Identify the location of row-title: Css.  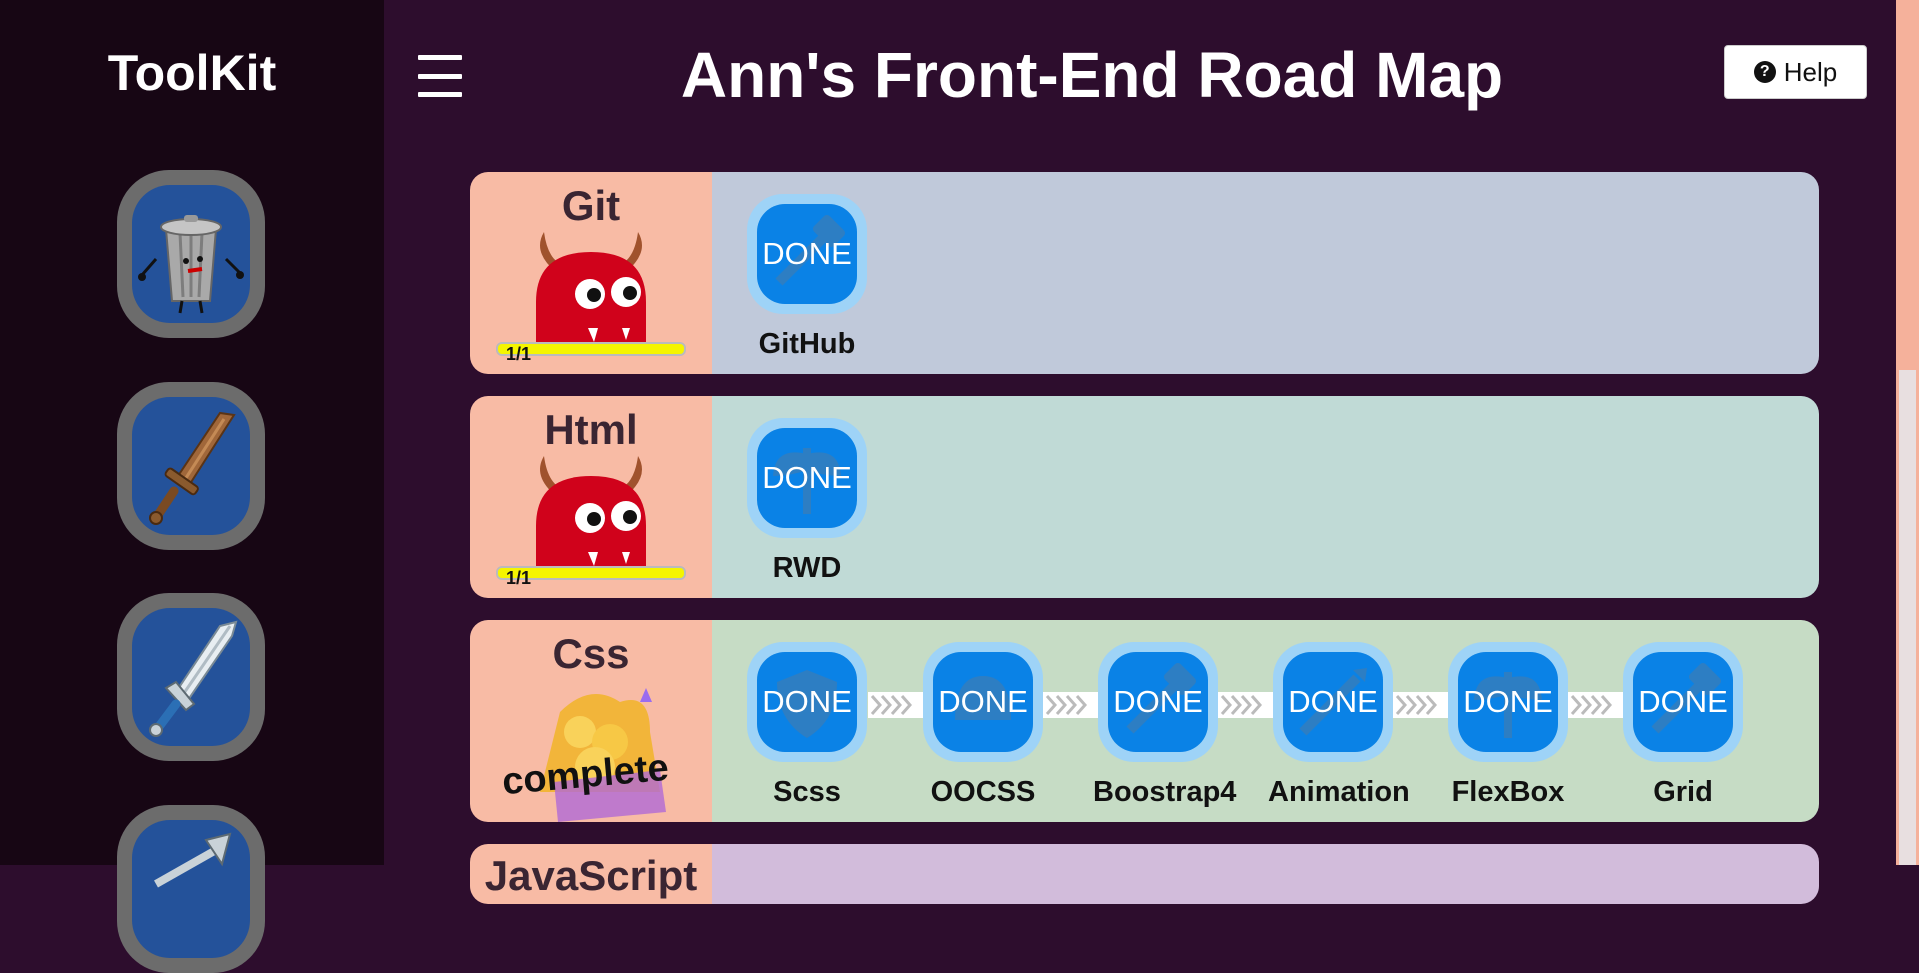
(591, 653).